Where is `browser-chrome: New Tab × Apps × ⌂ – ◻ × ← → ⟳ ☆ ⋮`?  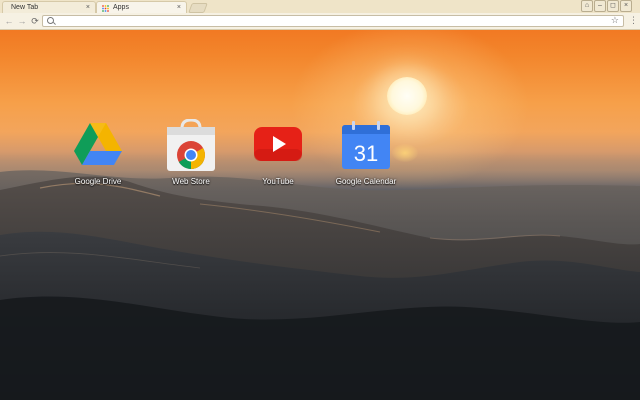 browser-chrome: New Tab × Apps × ⌂ – ◻ × ← → ⟳ ☆ ⋮ is located at coordinates (320, 15).